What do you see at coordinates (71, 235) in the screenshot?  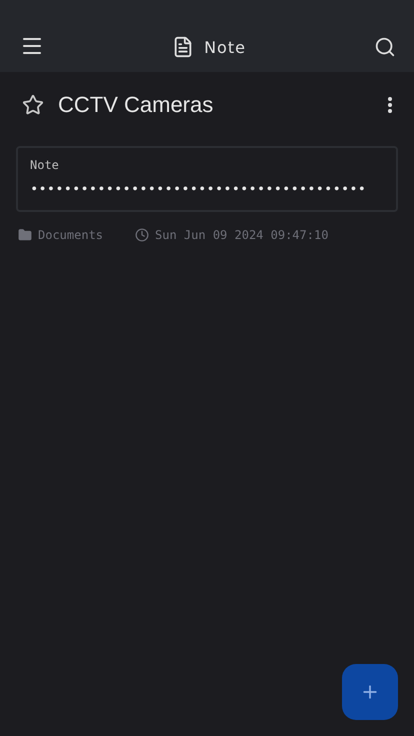 I see `folder-name: Documents` at bounding box center [71, 235].